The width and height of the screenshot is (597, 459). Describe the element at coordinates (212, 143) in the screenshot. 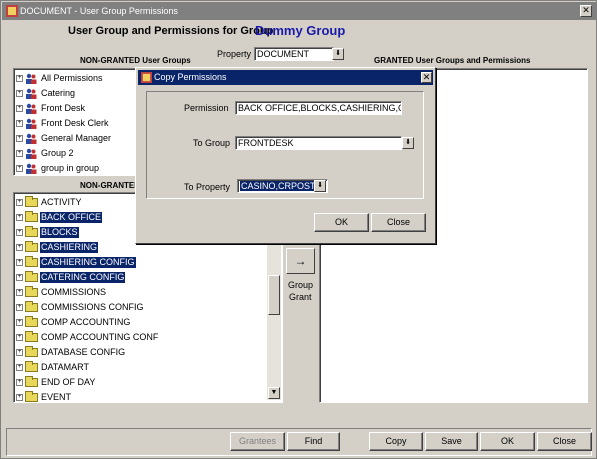

I see `to-group-label: To Group` at that location.